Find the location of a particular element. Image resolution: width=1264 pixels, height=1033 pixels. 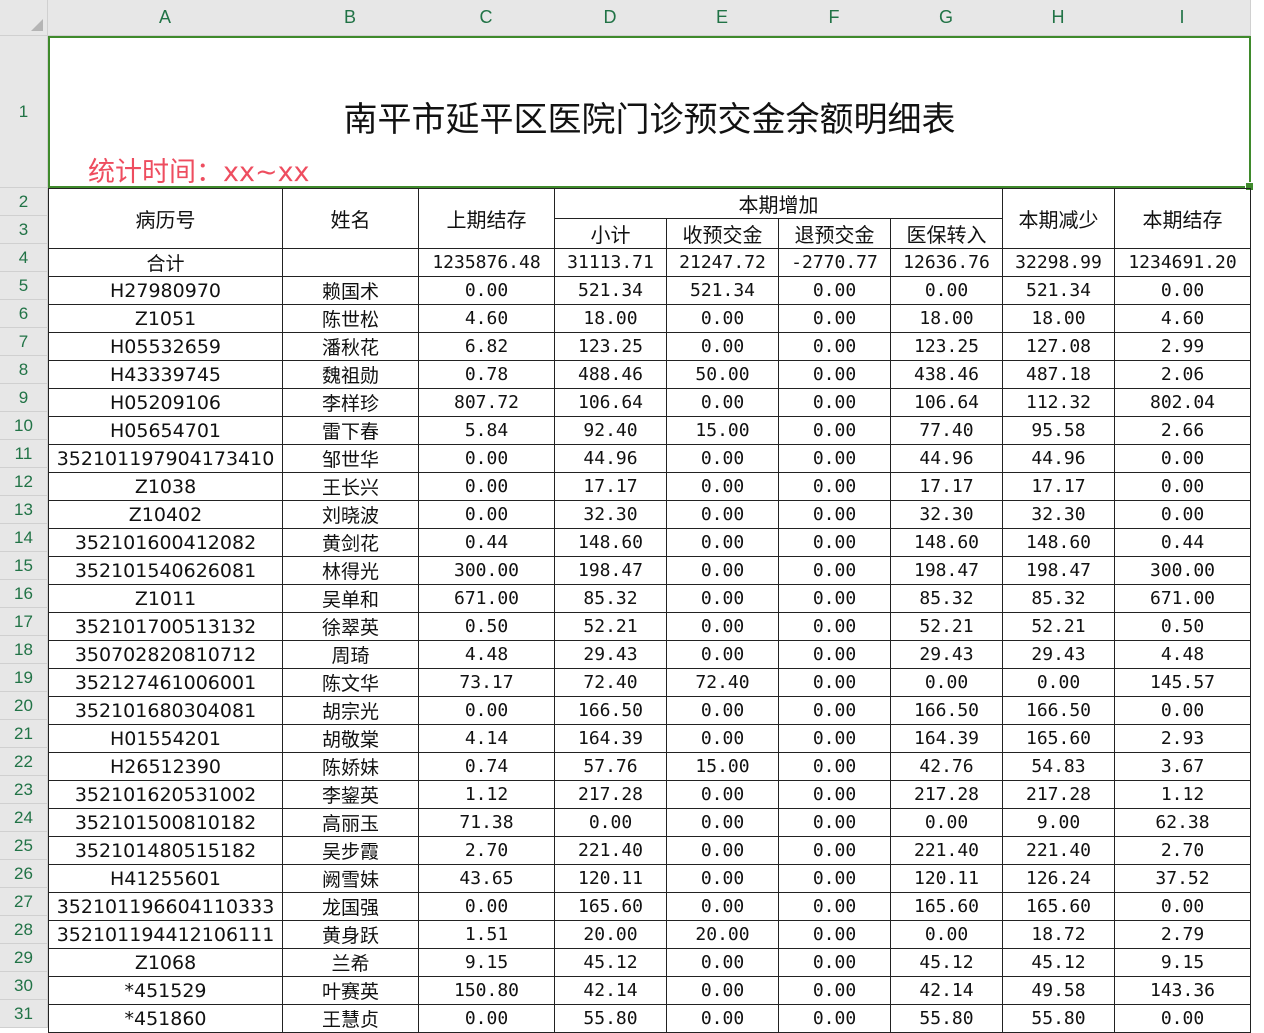

cell-insurance: 106.64 is located at coordinates (946, 402).